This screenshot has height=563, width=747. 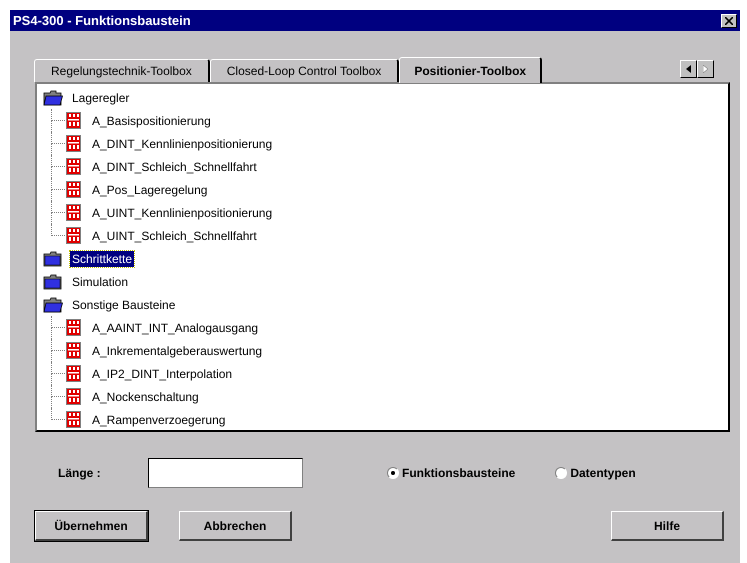 I want to click on scroll-left-button, so click(x=688, y=69).